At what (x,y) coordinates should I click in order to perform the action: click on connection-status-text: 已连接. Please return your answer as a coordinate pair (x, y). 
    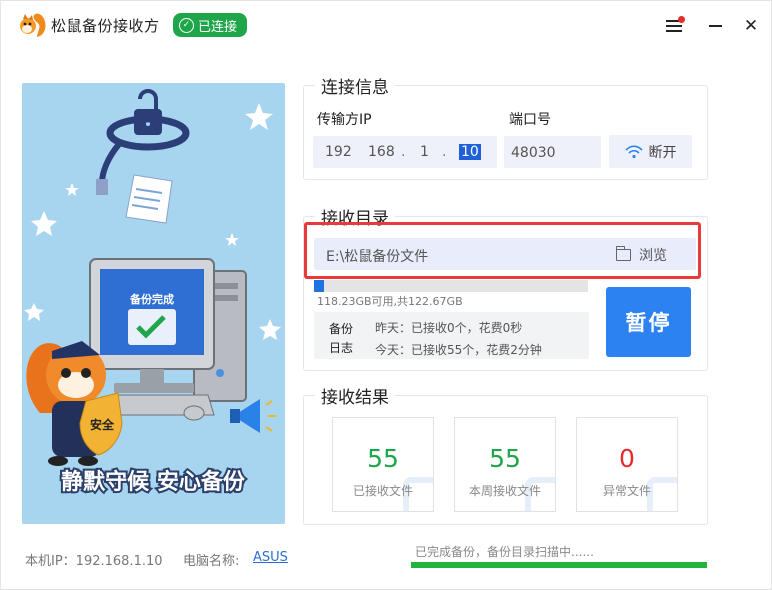
    Looking at the image, I should click on (218, 27).